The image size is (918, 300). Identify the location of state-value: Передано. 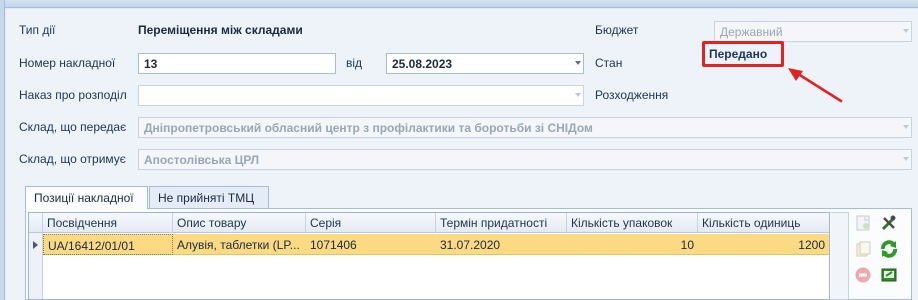
(738, 54).